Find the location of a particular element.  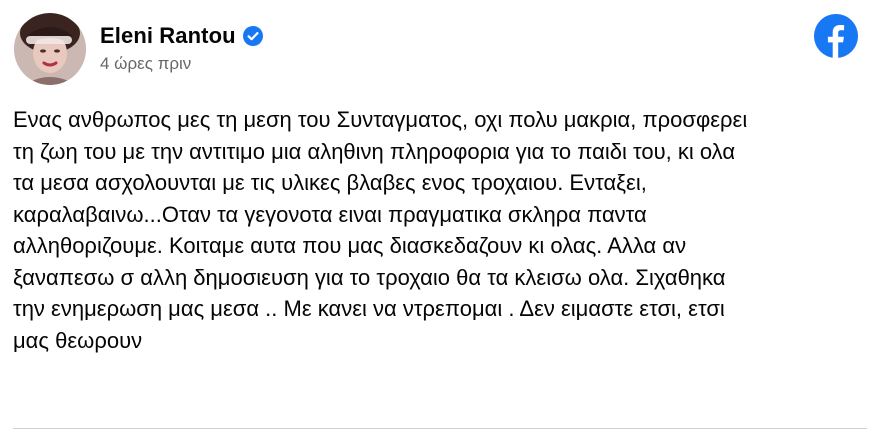

avatar-photo is located at coordinates (50, 49).